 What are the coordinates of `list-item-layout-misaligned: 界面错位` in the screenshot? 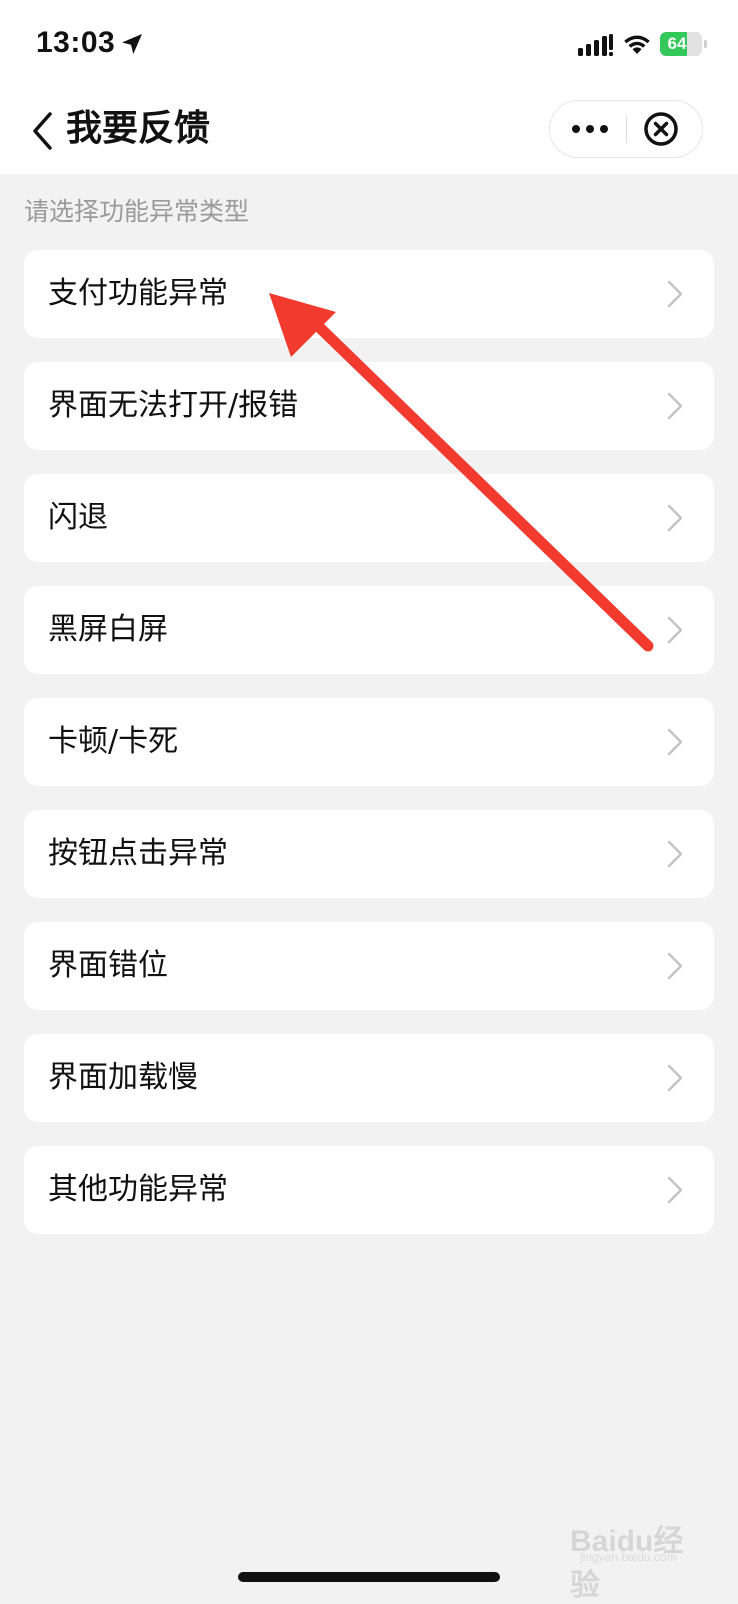 It's located at (369, 966).